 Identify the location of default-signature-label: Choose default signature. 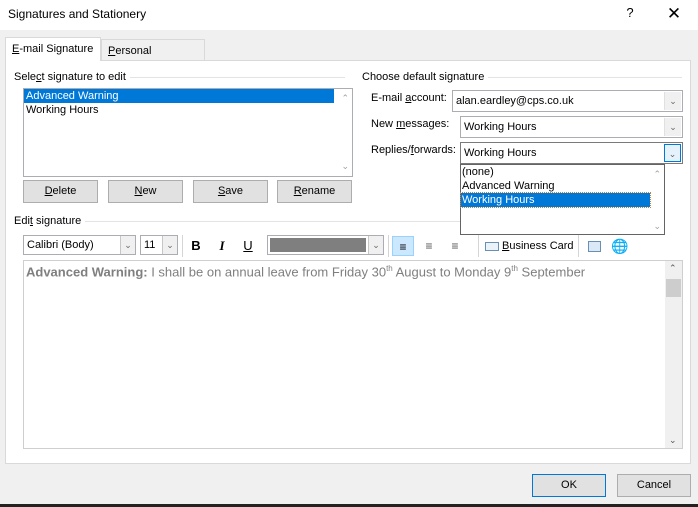
(425, 77).